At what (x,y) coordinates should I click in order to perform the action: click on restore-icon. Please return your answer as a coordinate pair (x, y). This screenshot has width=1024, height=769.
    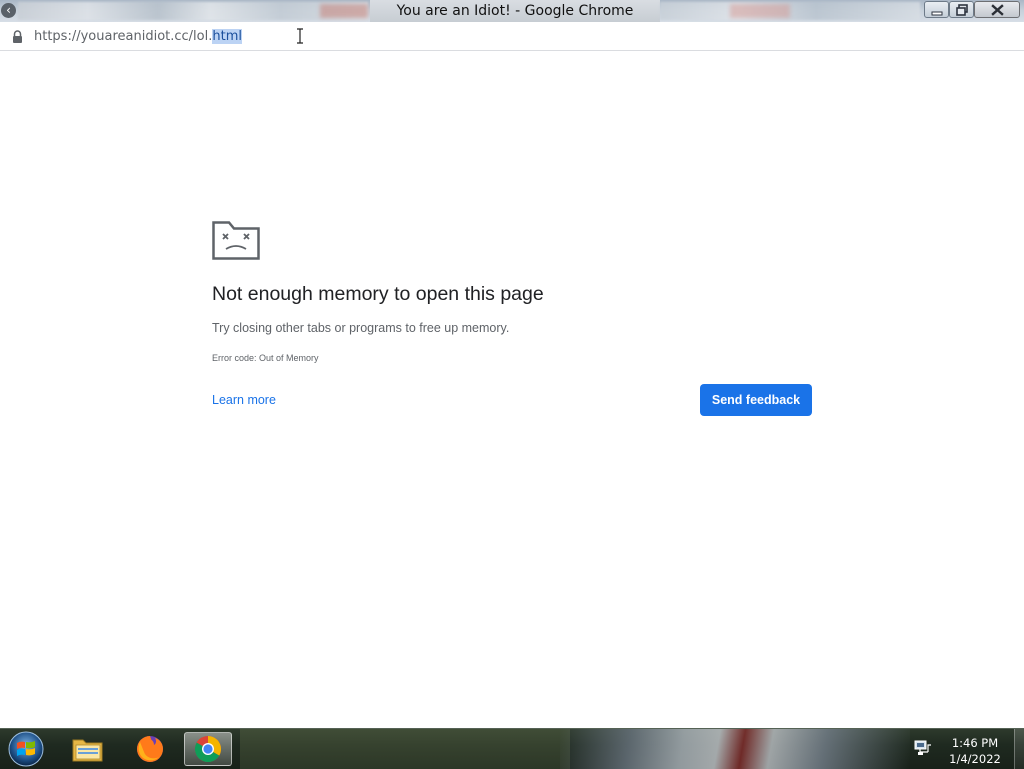
    Looking at the image, I should click on (962, 10).